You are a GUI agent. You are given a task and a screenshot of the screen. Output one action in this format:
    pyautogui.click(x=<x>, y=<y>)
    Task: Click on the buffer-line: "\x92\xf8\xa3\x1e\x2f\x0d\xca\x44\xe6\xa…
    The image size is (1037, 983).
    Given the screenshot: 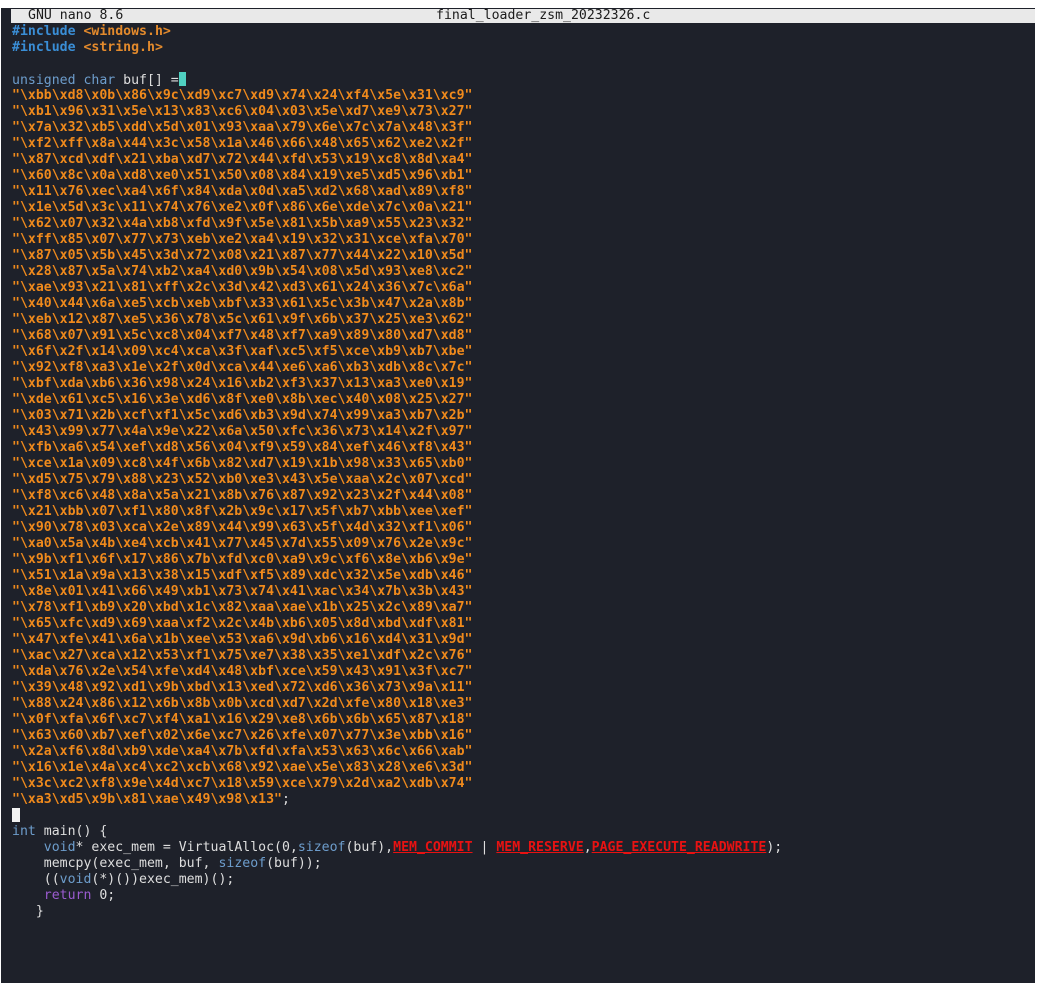 What is the action you would take?
    pyautogui.click(x=522, y=368)
    